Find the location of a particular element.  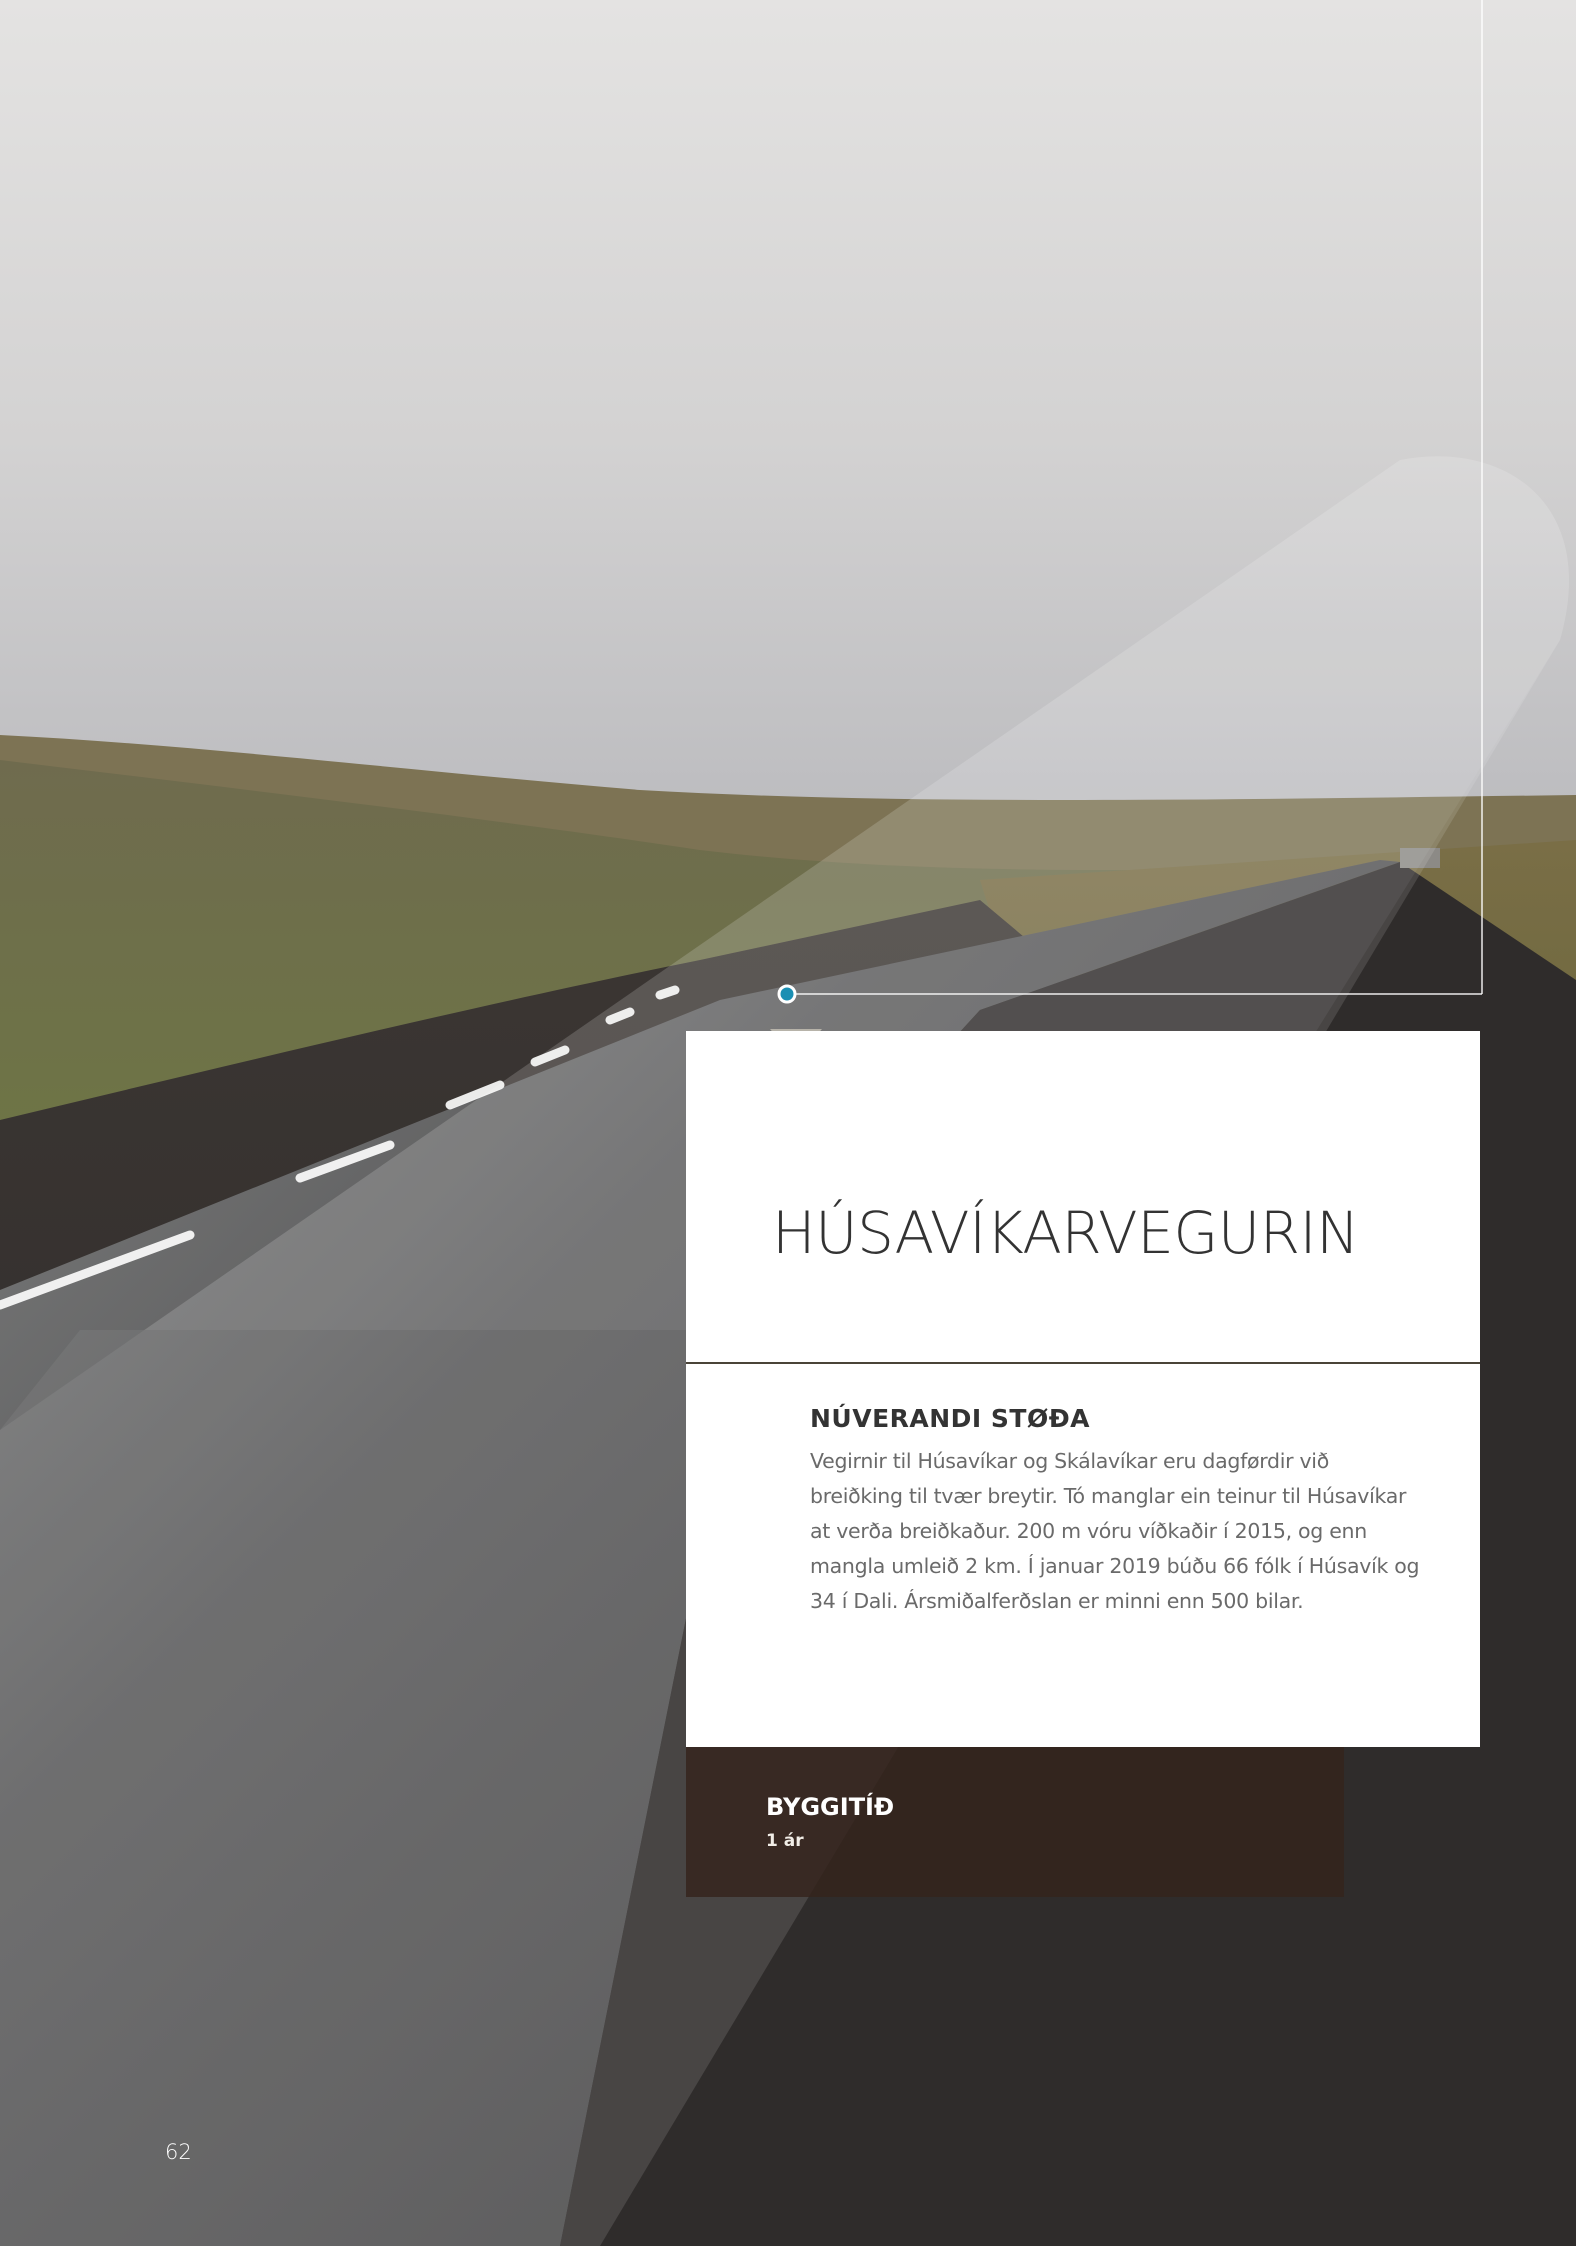

card-tab is located at coordinates (1382, 1731).